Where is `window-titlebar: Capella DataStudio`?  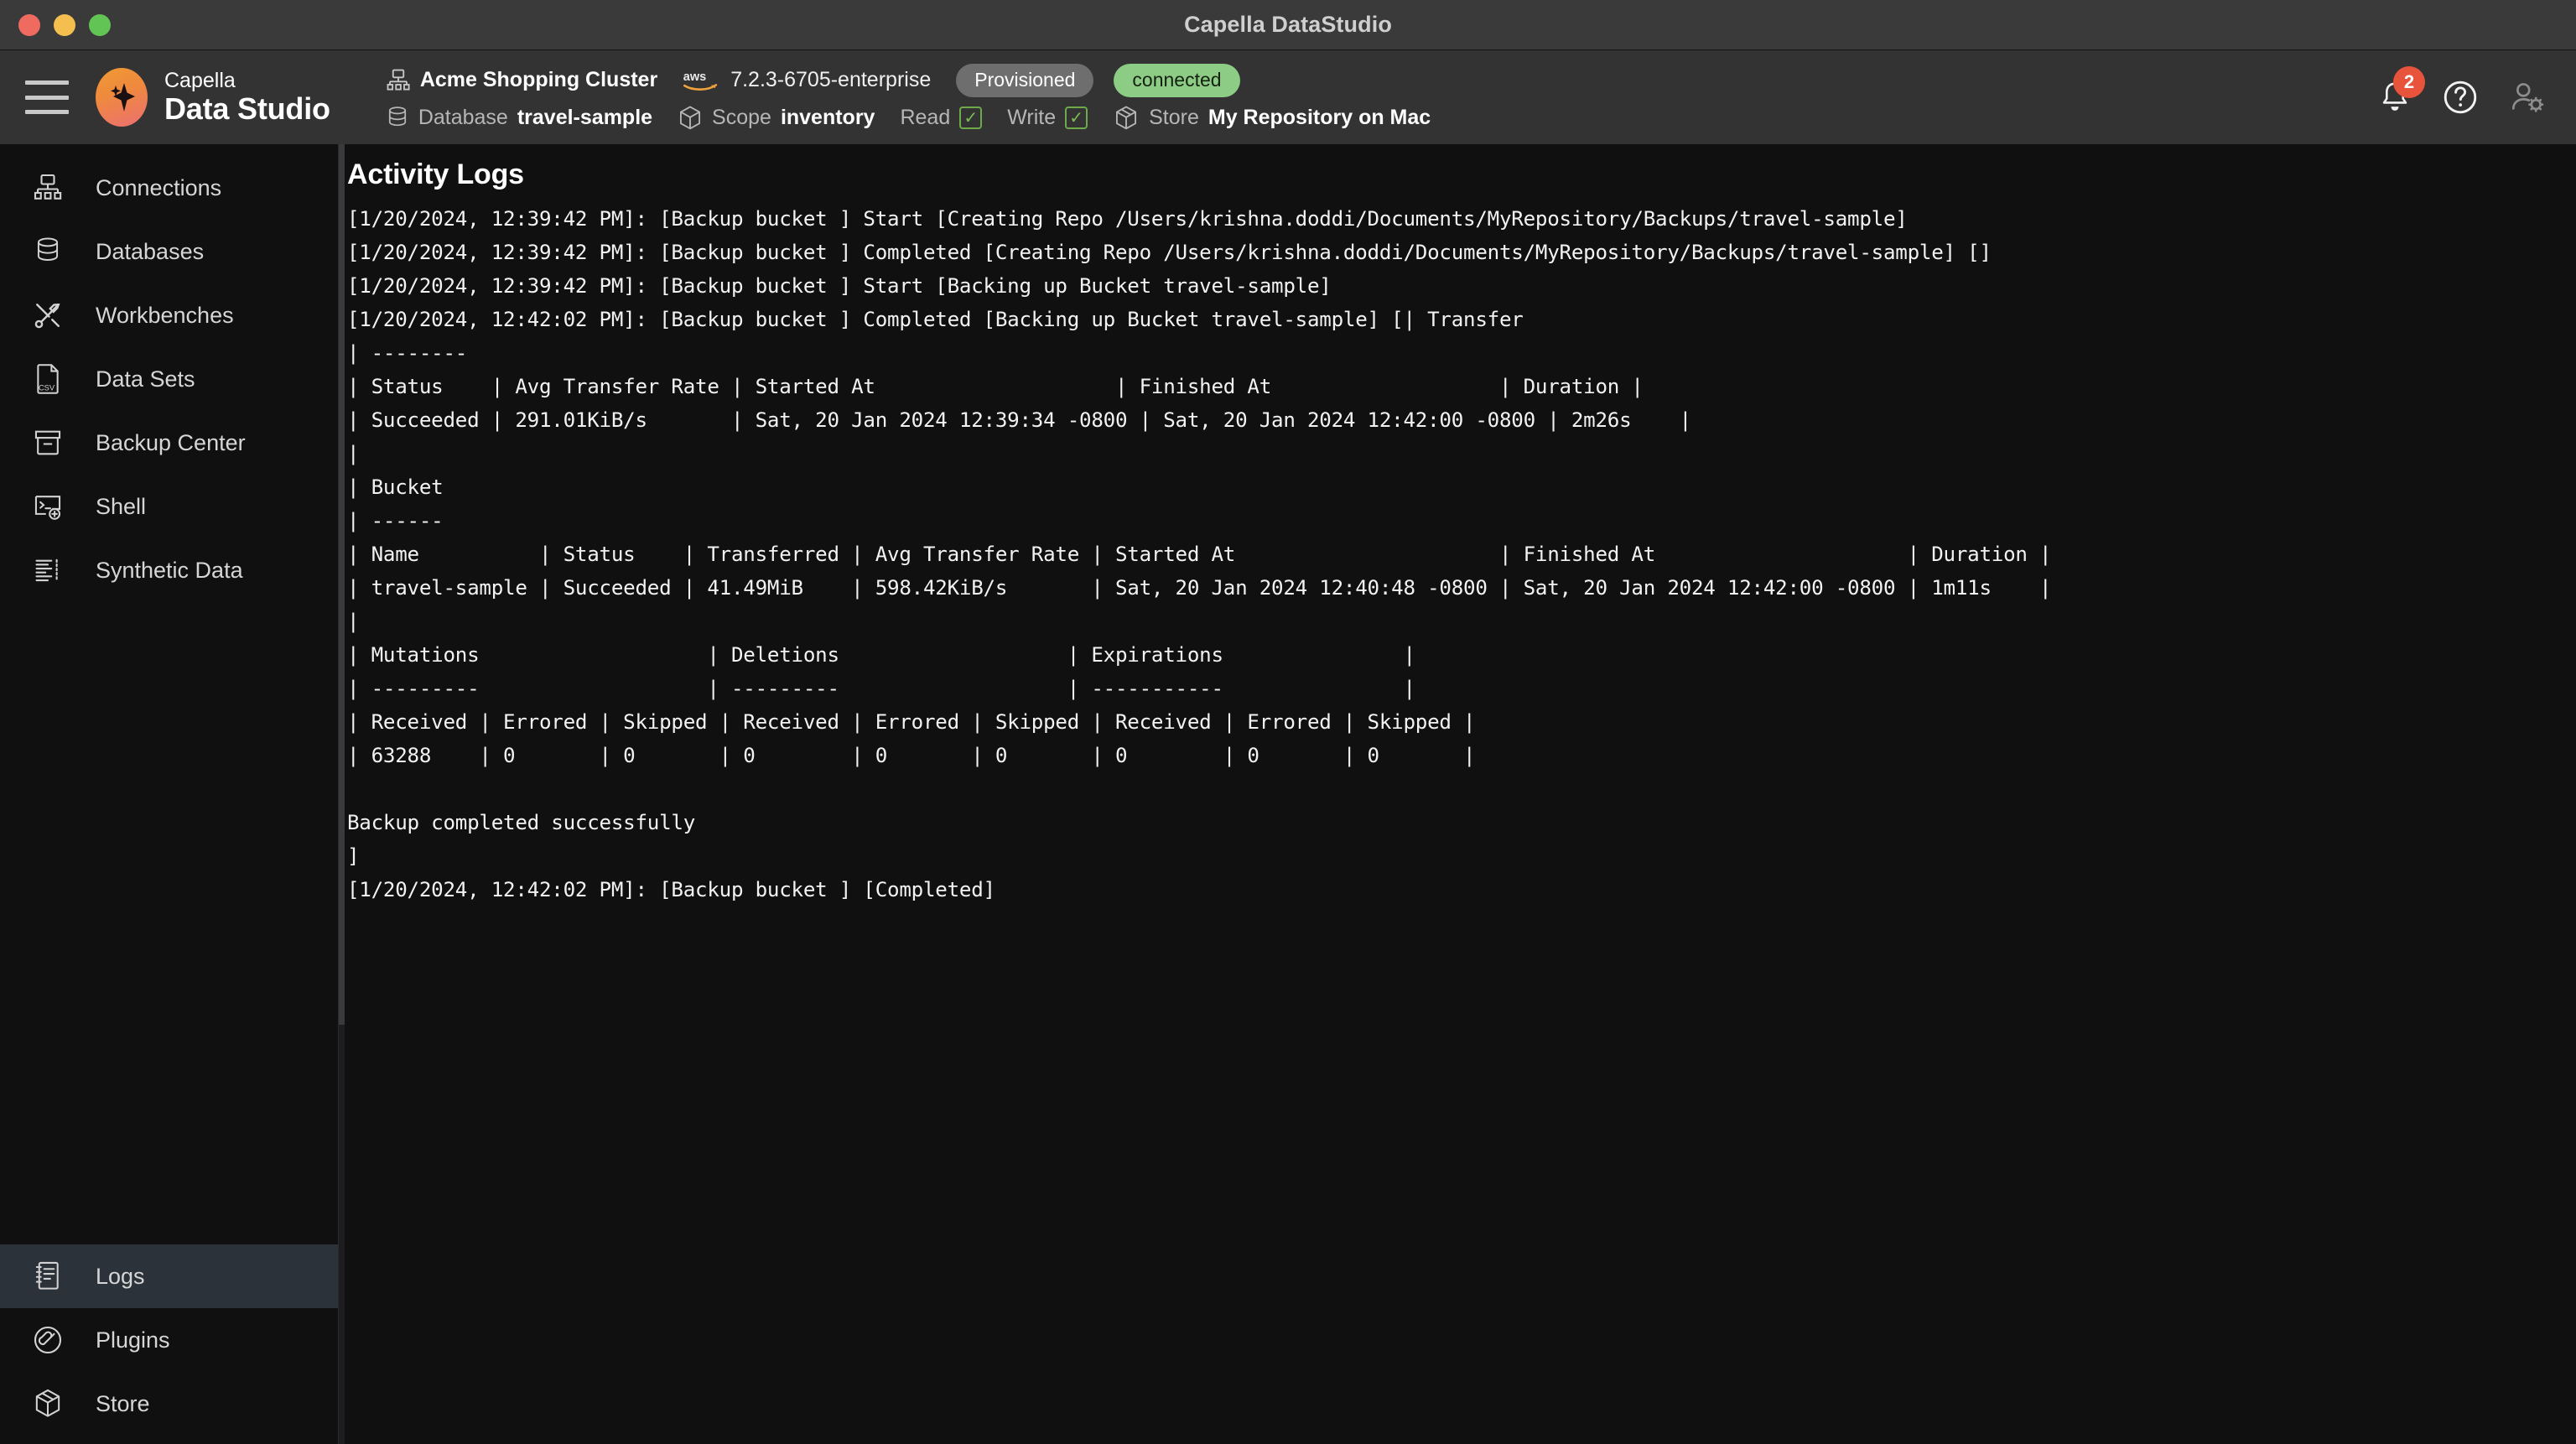
window-titlebar: Capella DataStudio is located at coordinates (1288, 25).